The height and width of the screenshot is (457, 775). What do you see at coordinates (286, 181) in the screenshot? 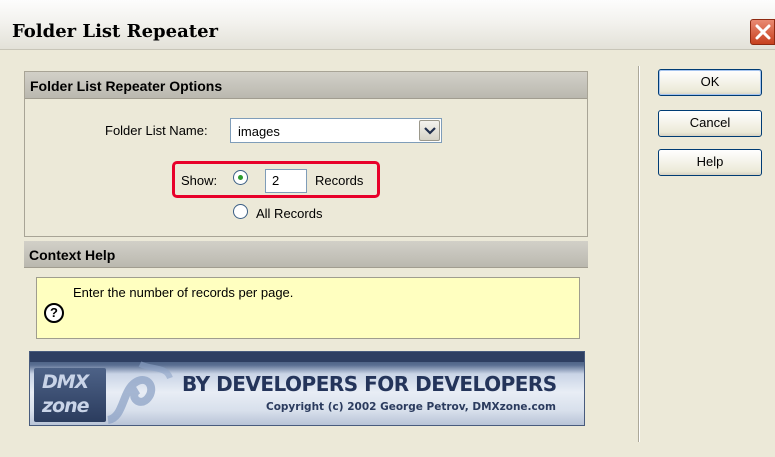
I see `records-count-input: 2` at bounding box center [286, 181].